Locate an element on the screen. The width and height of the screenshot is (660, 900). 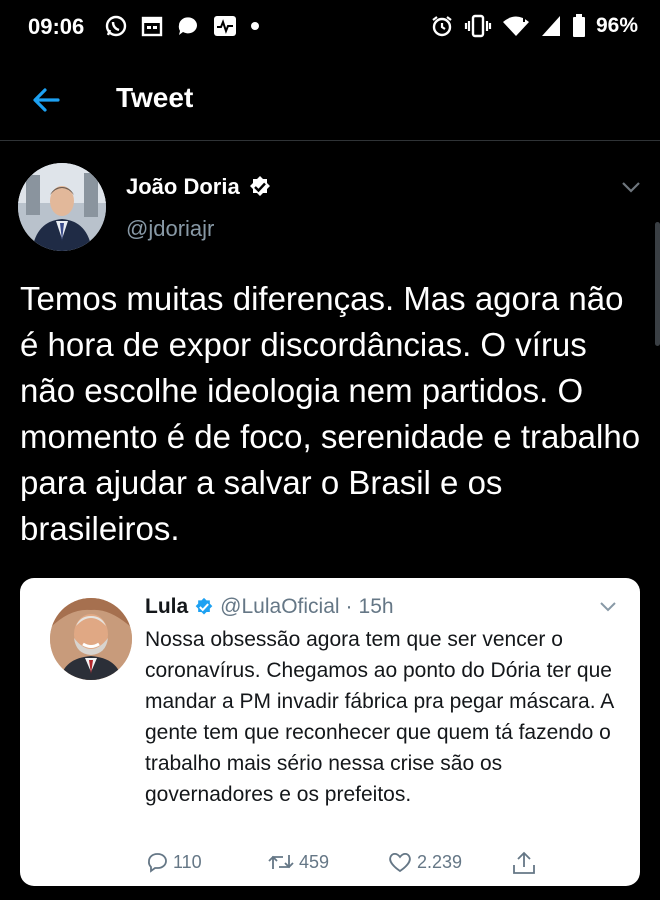
quoted-author-handle: @LulaOficial is located at coordinates (279, 607).